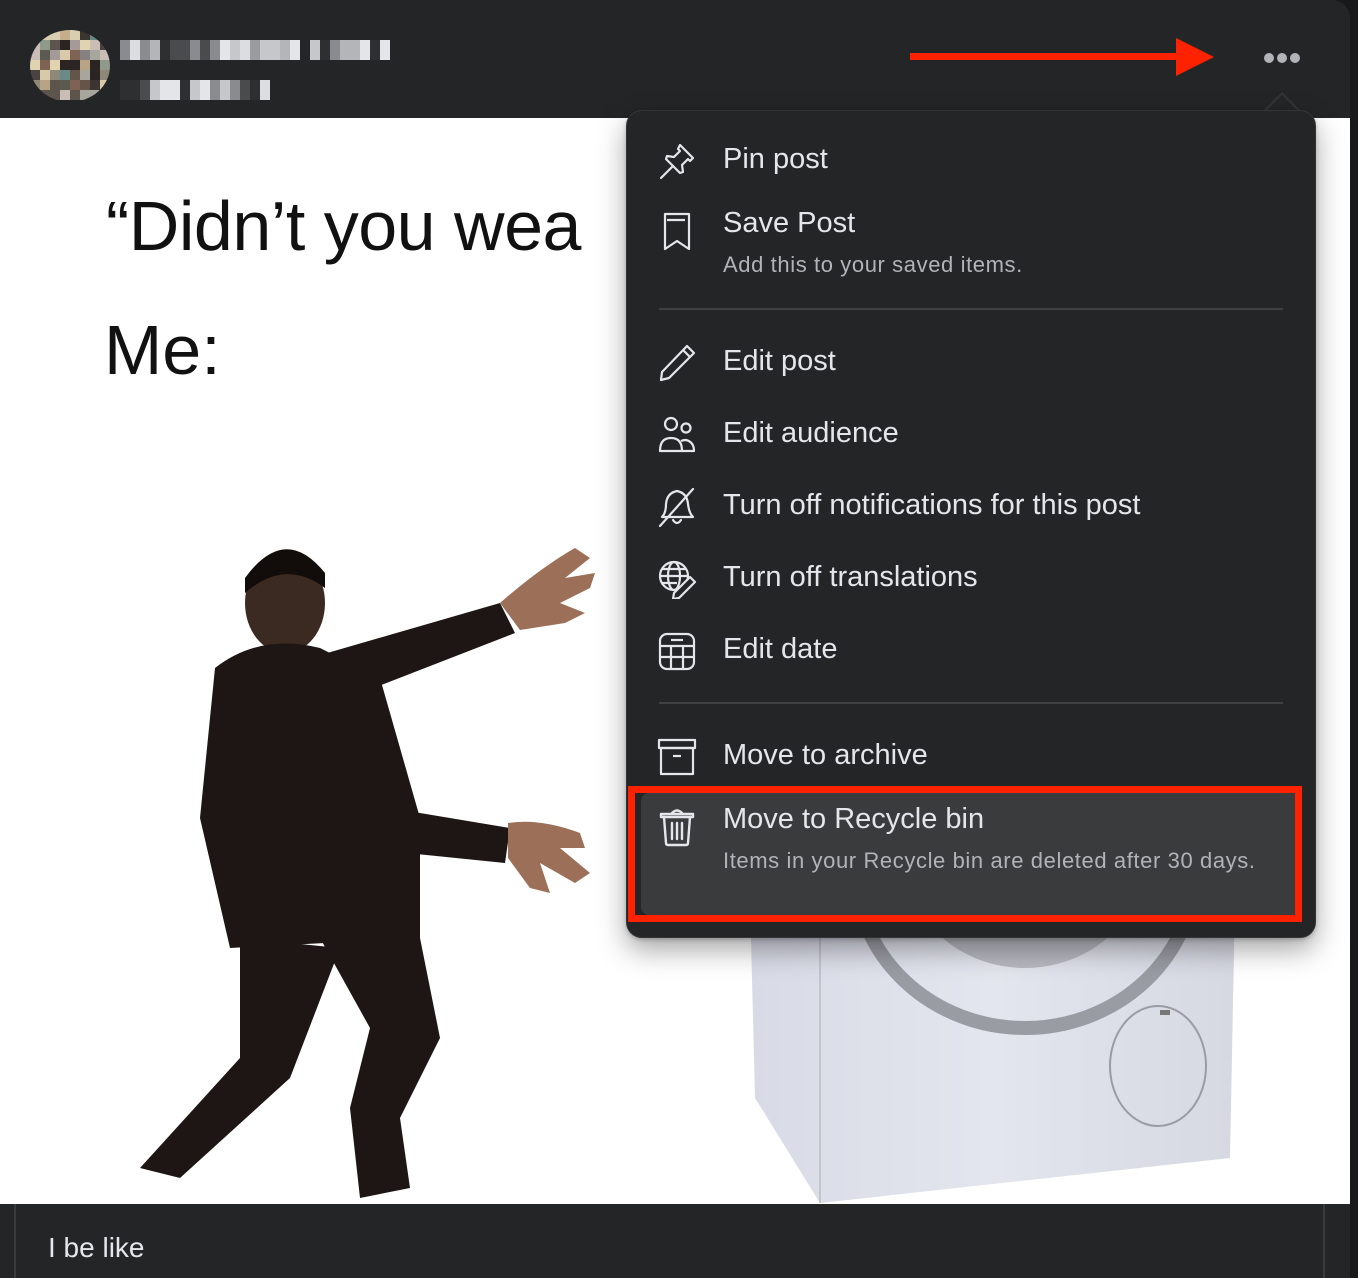 The image size is (1358, 1278). What do you see at coordinates (971, 162) in the screenshot?
I see `menu-item-pin-post: Pin post` at bounding box center [971, 162].